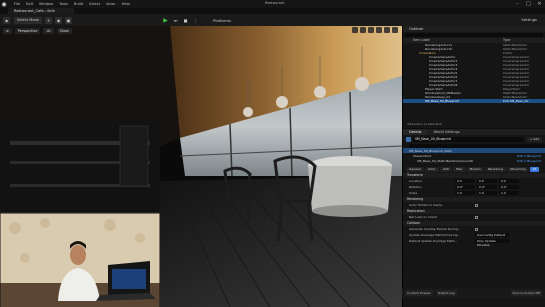 The image size is (545, 307). I want to click on stop-icon: ■, so click(185, 20).